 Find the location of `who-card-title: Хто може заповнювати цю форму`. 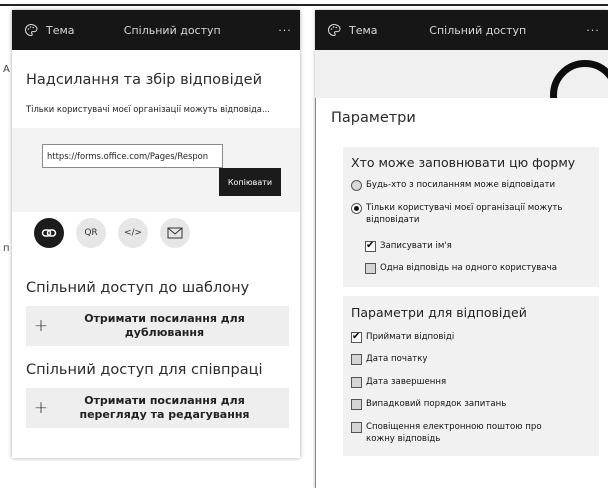

who-card-title: Хто може заповнювати цю форму is located at coordinates (463, 162).